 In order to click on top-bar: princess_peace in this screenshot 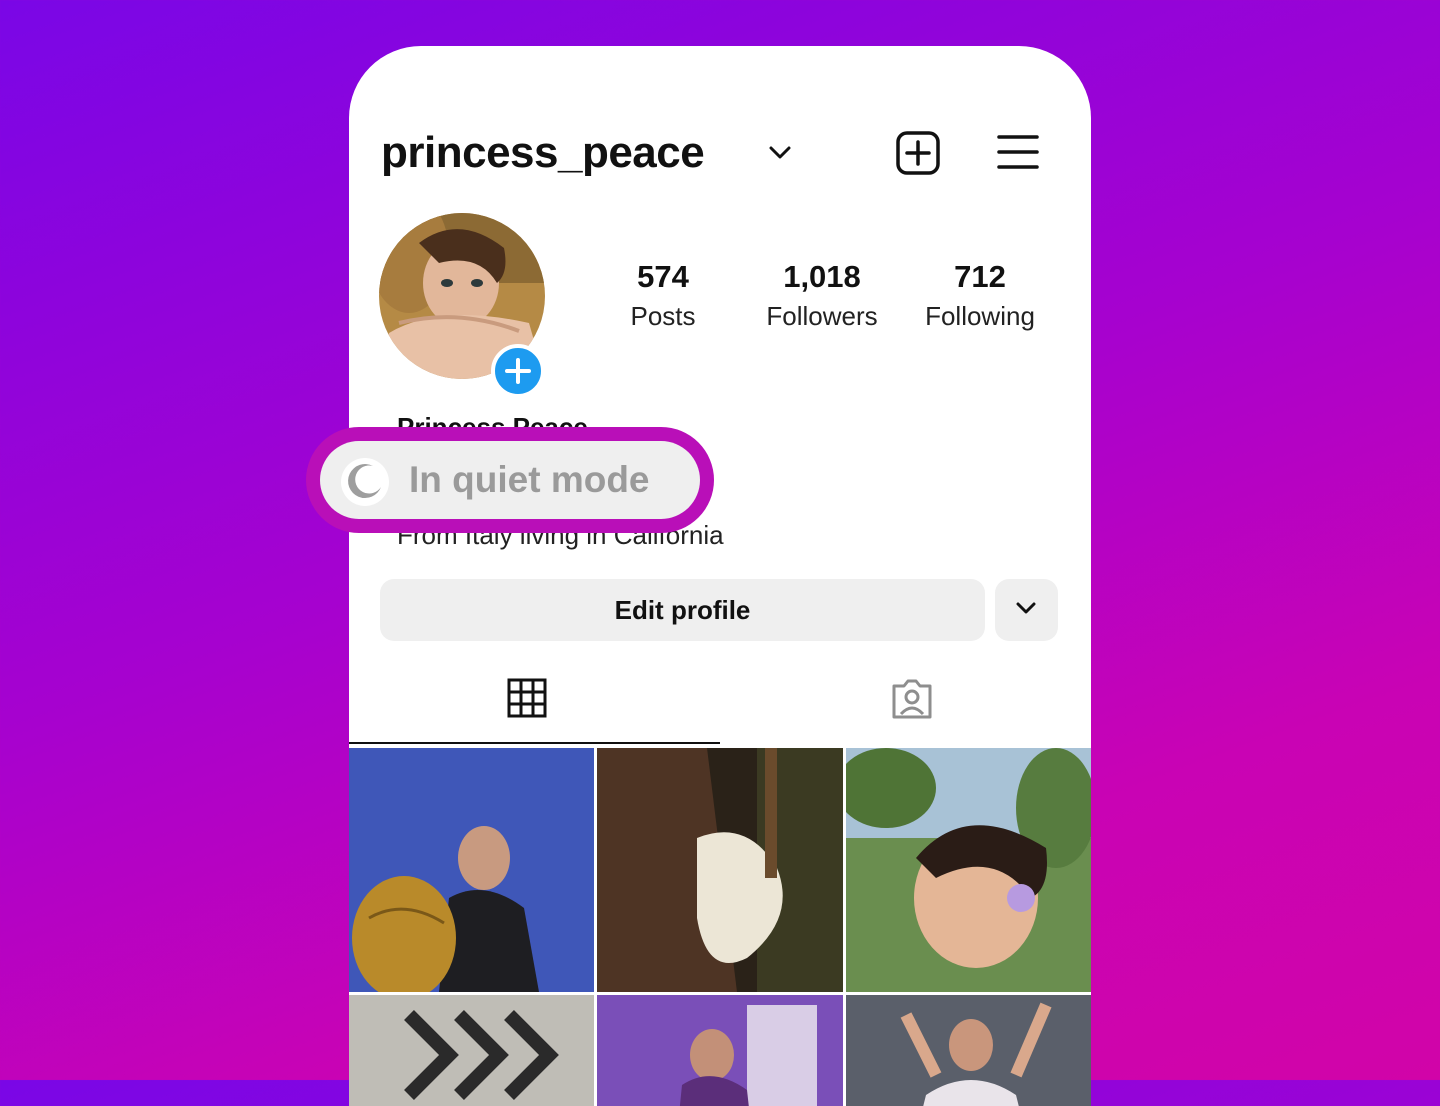, I will do `click(720, 153)`.